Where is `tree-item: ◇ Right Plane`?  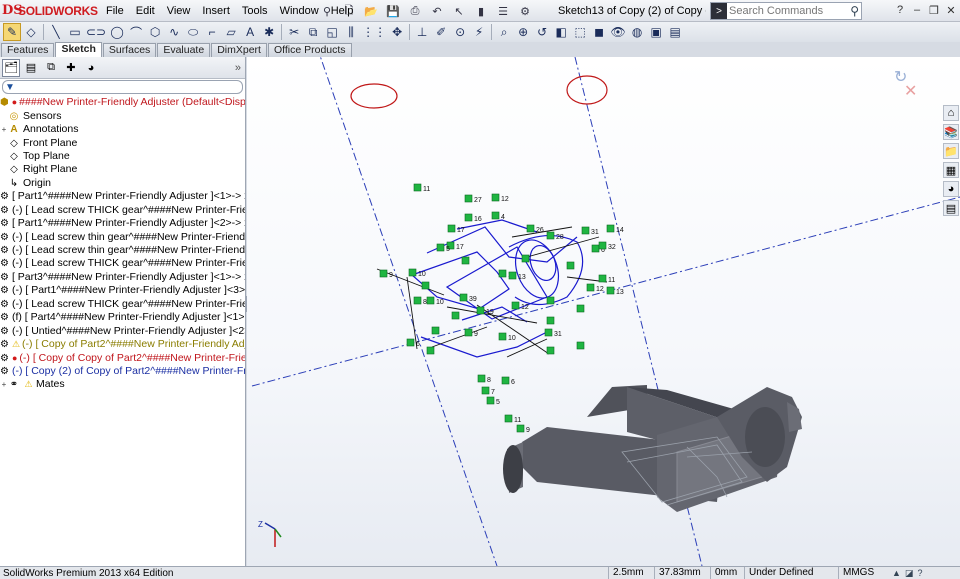
tree-item: ◇ Right Plane is located at coordinates (122, 169).